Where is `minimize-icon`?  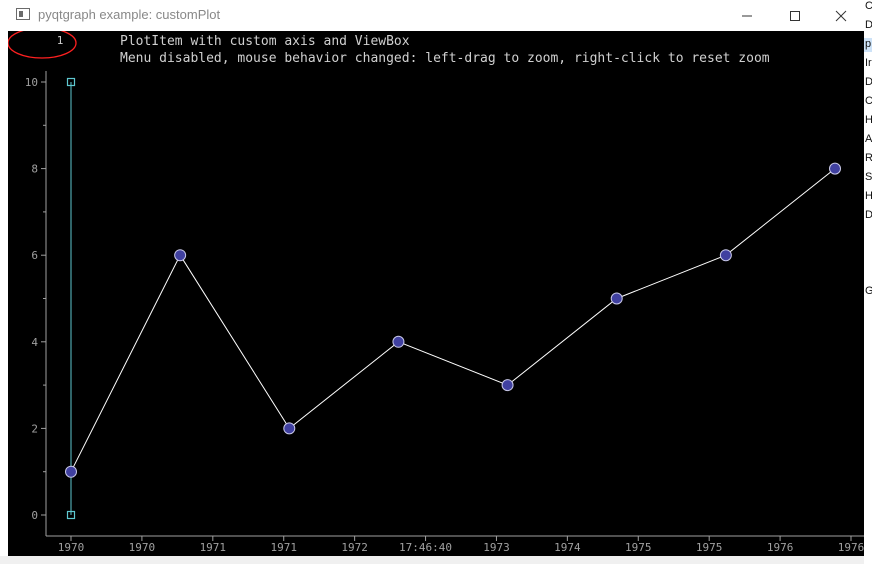 minimize-icon is located at coordinates (747, 15).